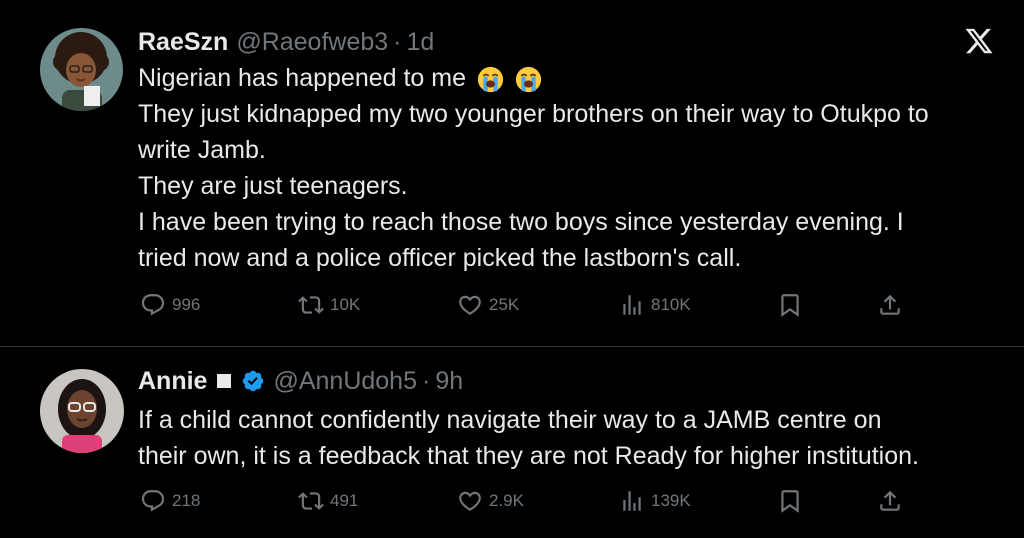 The width and height of the screenshot is (1024, 538). Describe the element at coordinates (344, 500) in the screenshot. I see `repost-count: 491` at that location.